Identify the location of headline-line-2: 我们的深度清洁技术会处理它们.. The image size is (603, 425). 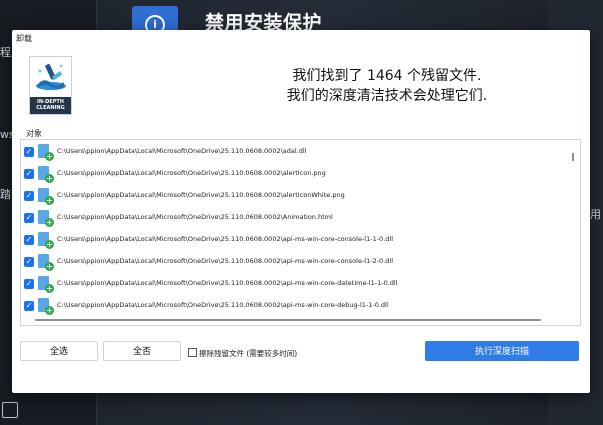
(387, 96).